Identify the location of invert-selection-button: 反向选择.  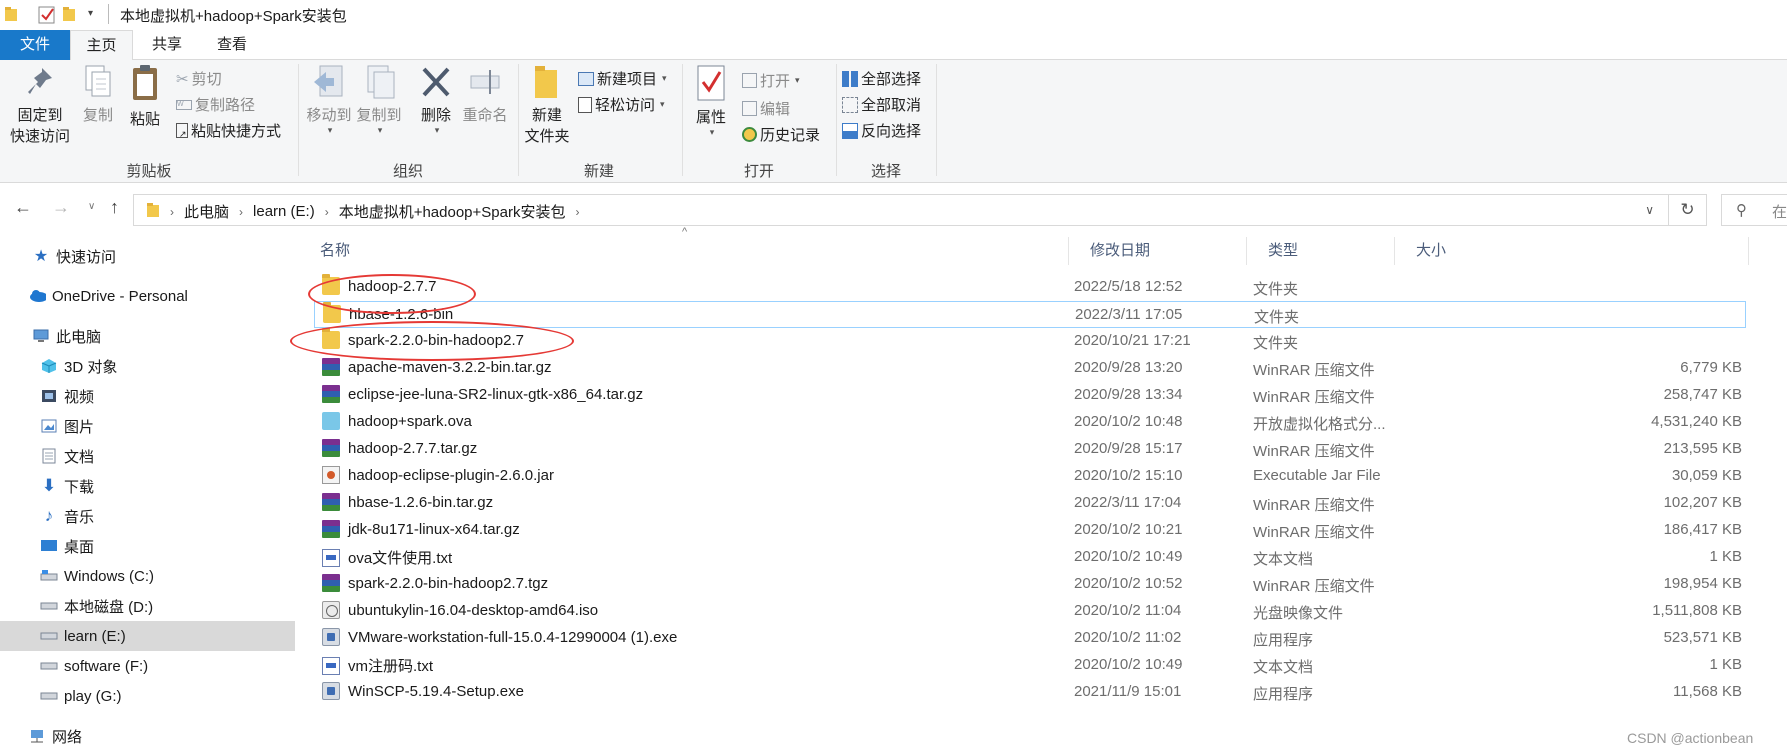
(881, 130).